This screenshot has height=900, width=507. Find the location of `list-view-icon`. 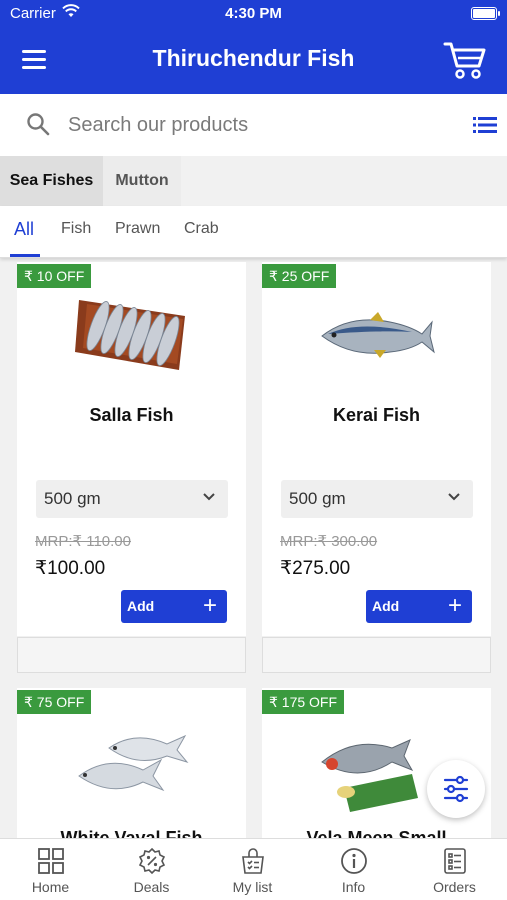

list-view-icon is located at coordinates (485, 125).